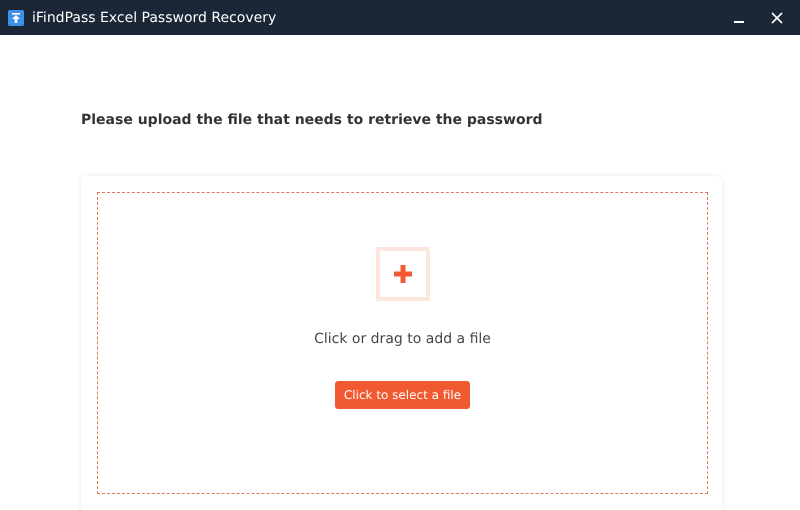 Image resolution: width=800 pixels, height=510 pixels. Describe the element at coordinates (155, 18) in the screenshot. I see `window-title: iFindPass Excel Password Recovery` at that location.